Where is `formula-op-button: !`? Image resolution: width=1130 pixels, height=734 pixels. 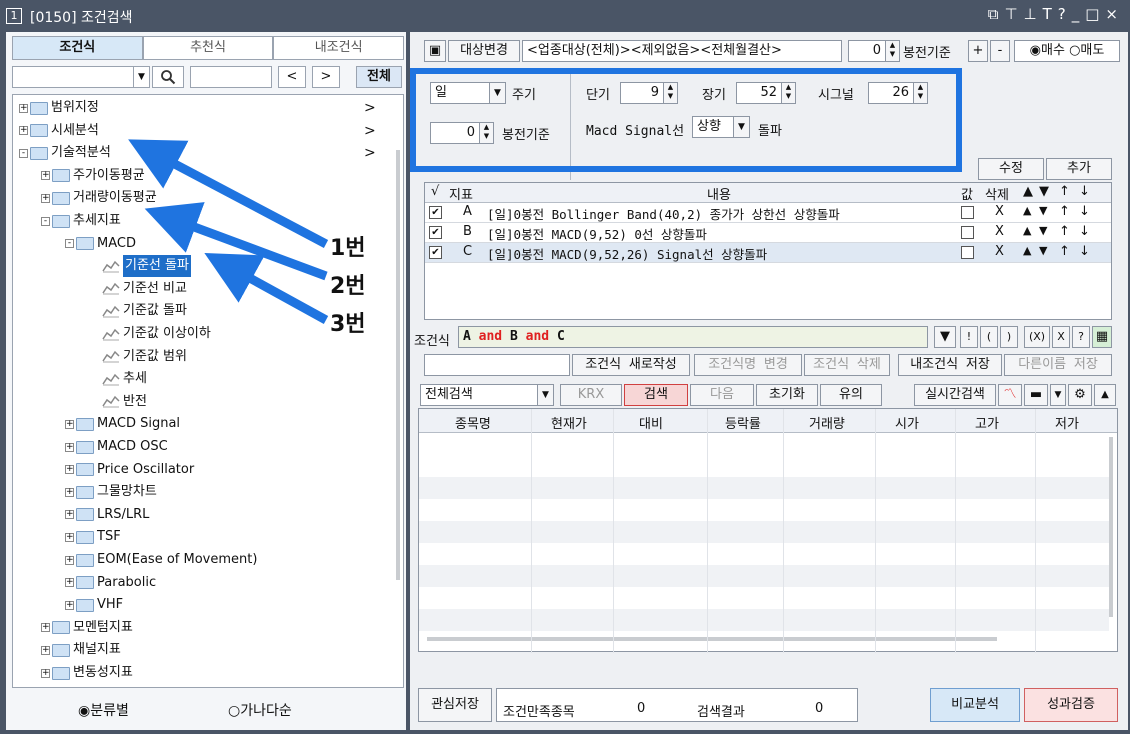
formula-op-button: ! is located at coordinates (969, 337).